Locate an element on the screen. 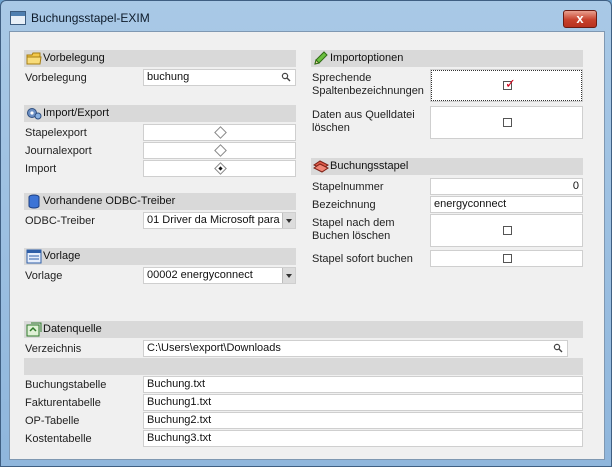  stapelexport-radio is located at coordinates (220, 132).